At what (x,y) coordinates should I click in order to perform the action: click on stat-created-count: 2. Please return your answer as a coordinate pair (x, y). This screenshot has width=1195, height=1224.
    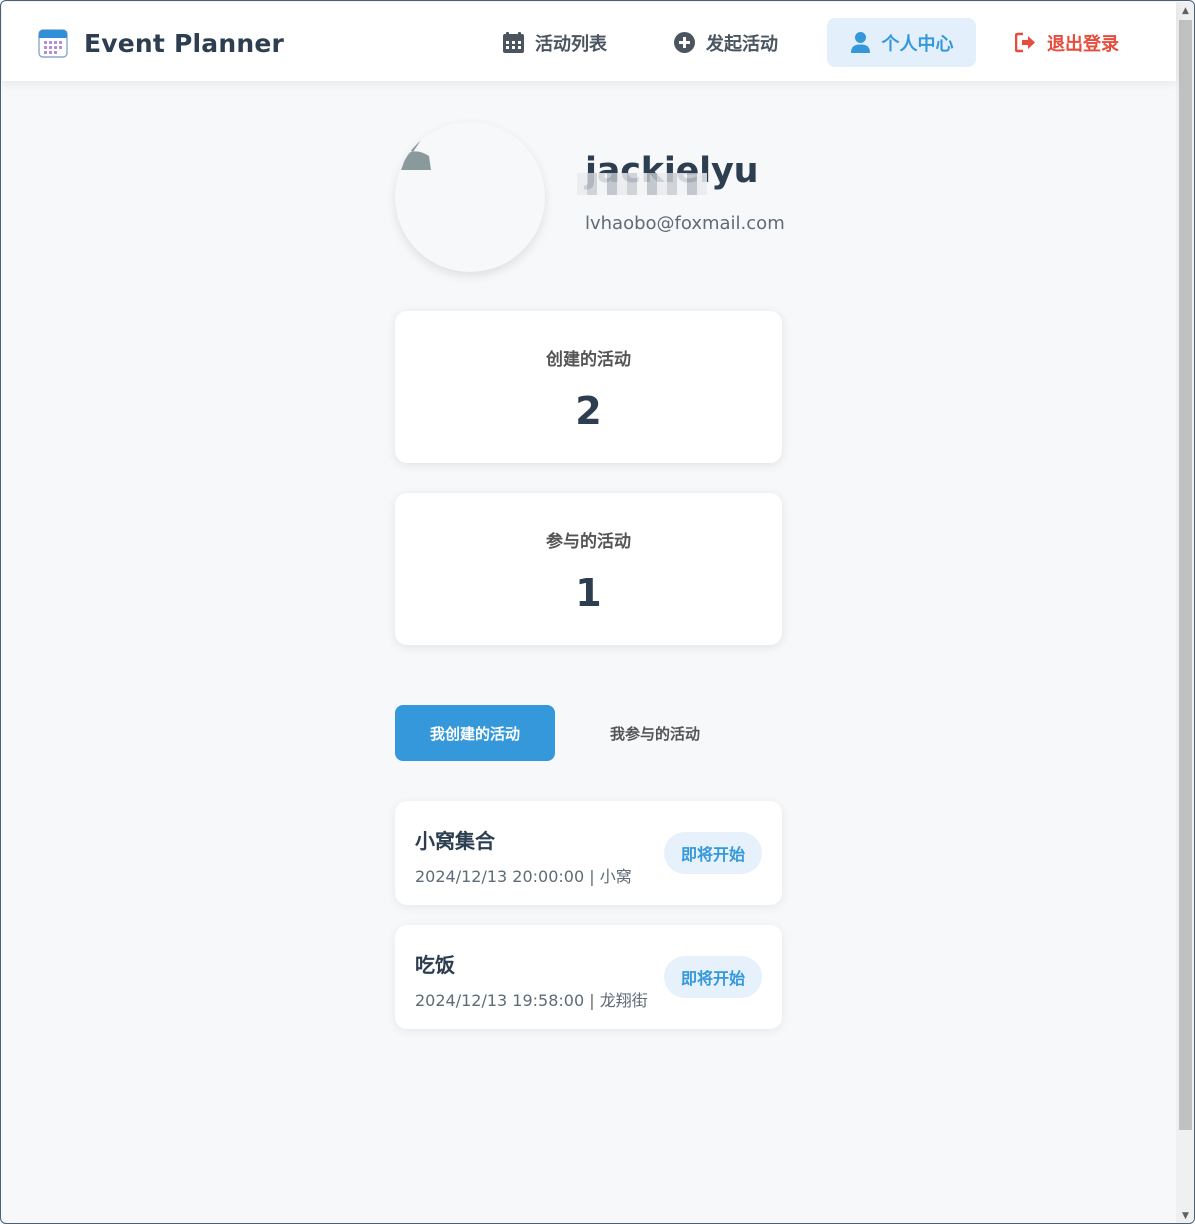
    Looking at the image, I should click on (588, 411).